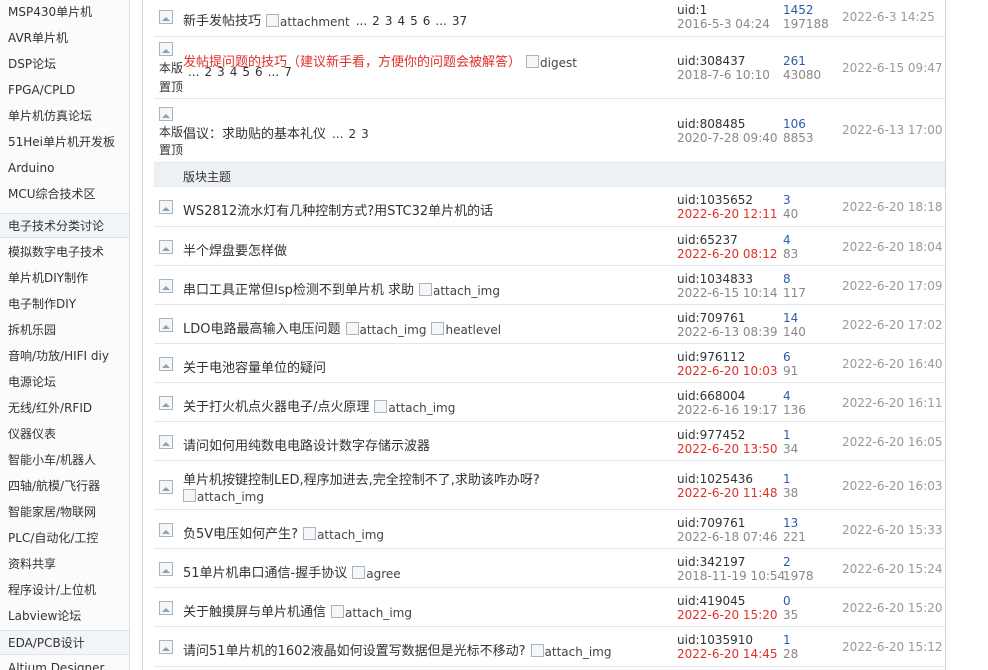  What do you see at coordinates (892, 207) in the screenshot?
I see `last-post-time: 2022-6-20 18:18` at bounding box center [892, 207].